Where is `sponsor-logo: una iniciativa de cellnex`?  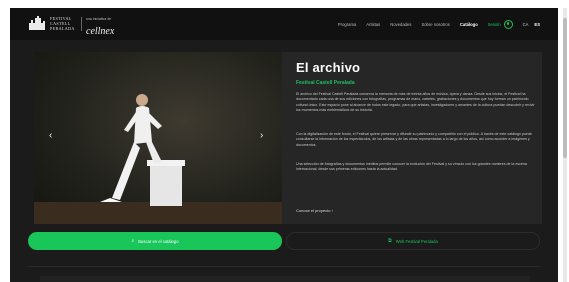
sponsor-logo: una iniciativa de cellnex is located at coordinates (100, 28).